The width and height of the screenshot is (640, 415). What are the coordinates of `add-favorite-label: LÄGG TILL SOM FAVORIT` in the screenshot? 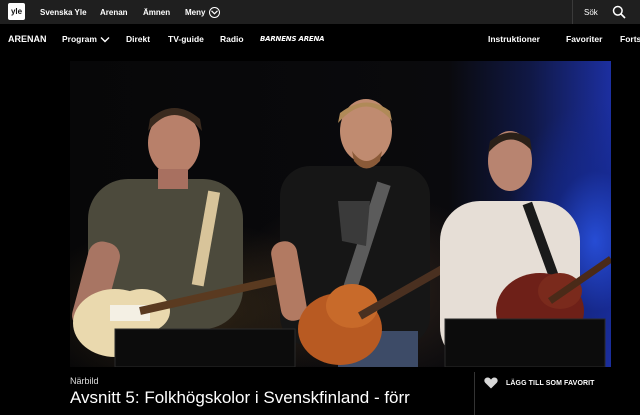 It's located at (550, 383).